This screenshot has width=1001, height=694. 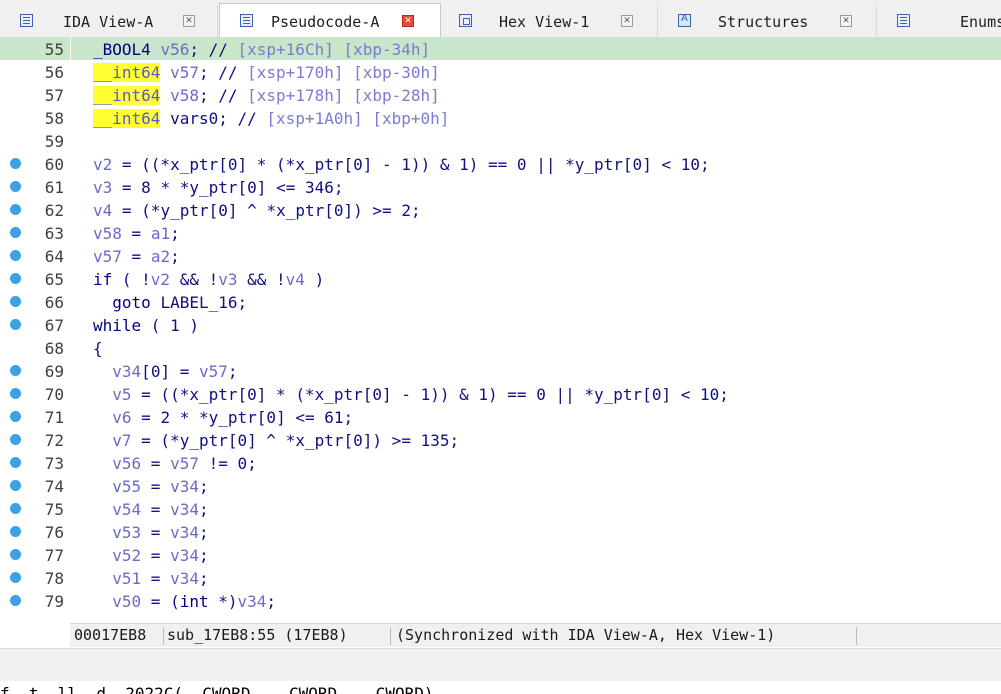 What do you see at coordinates (150, 578) in the screenshot?
I see `code-text: v51 = v34;` at bounding box center [150, 578].